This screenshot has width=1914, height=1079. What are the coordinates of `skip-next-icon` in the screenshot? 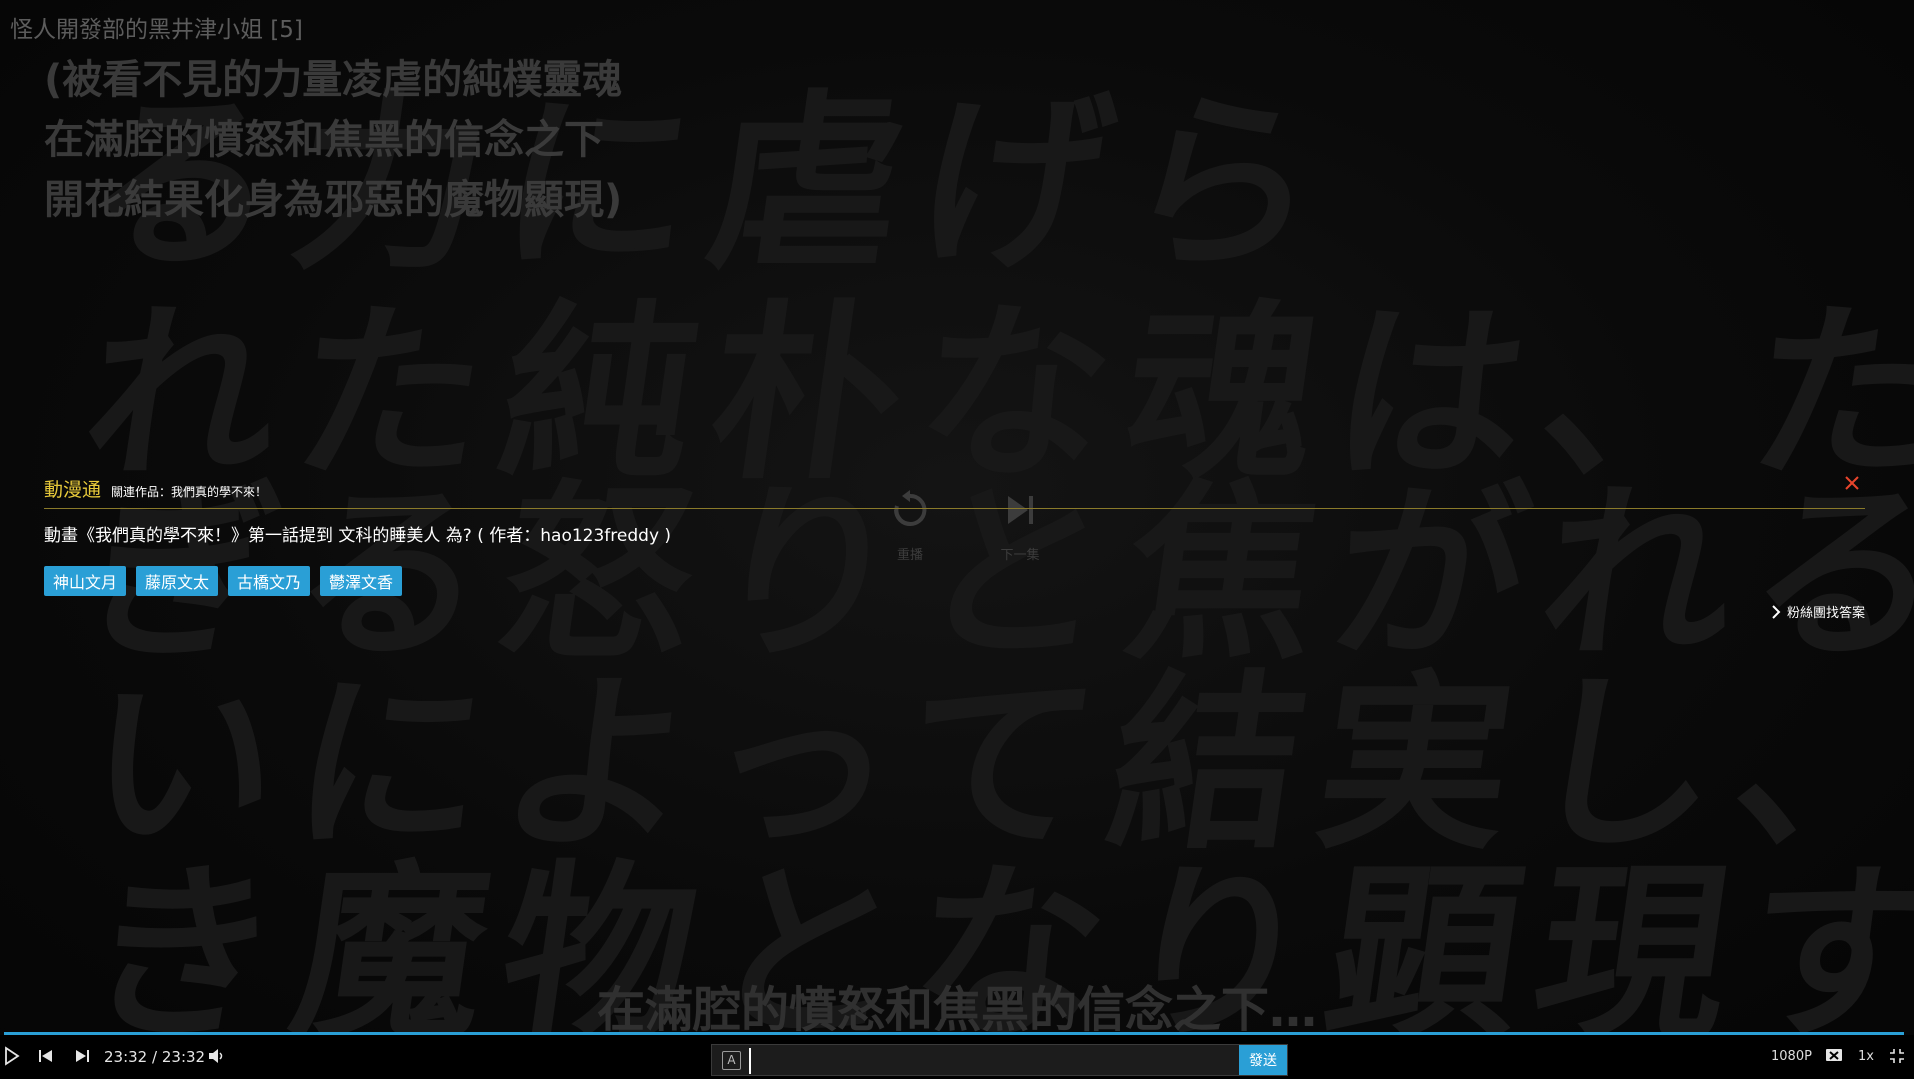 It's located at (82, 1056).